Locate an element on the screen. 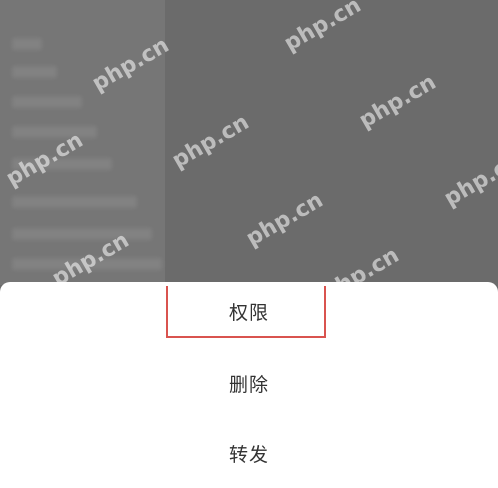  delete-menu-item: 删除 is located at coordinates (249, 383).